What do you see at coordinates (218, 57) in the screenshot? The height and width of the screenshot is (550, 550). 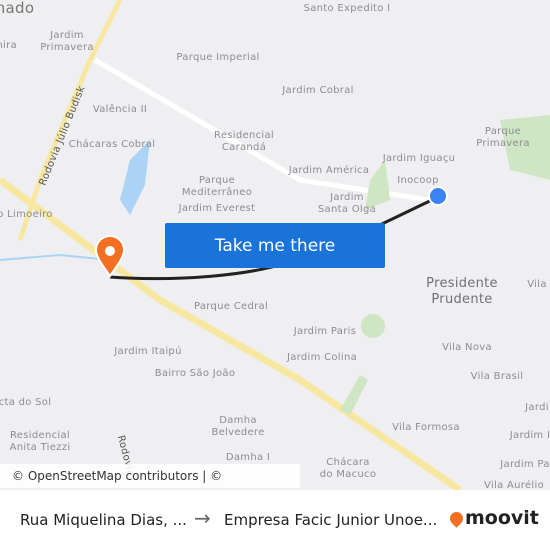 I see `map-label: Parque Imperial` at bounding box center [218, 57].